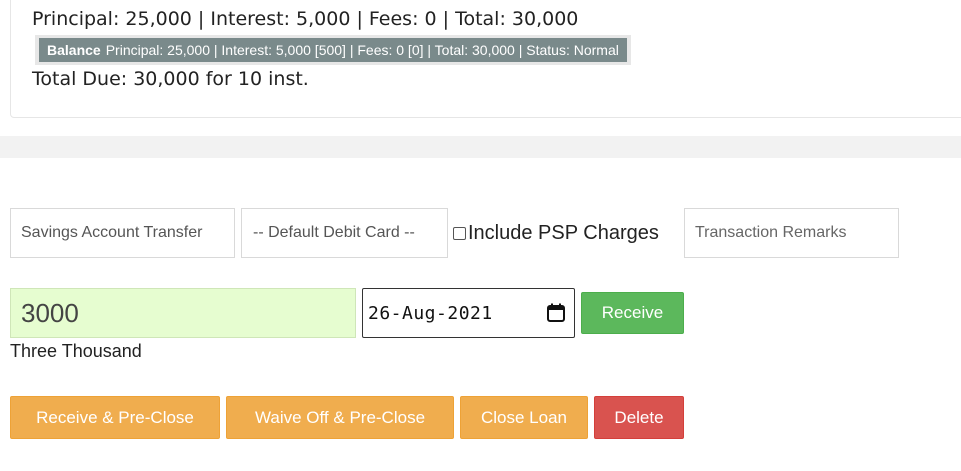  Describe the element at coordinates (459, 233) in the screenshot. I see `psp-charges-checkbox` at that location.